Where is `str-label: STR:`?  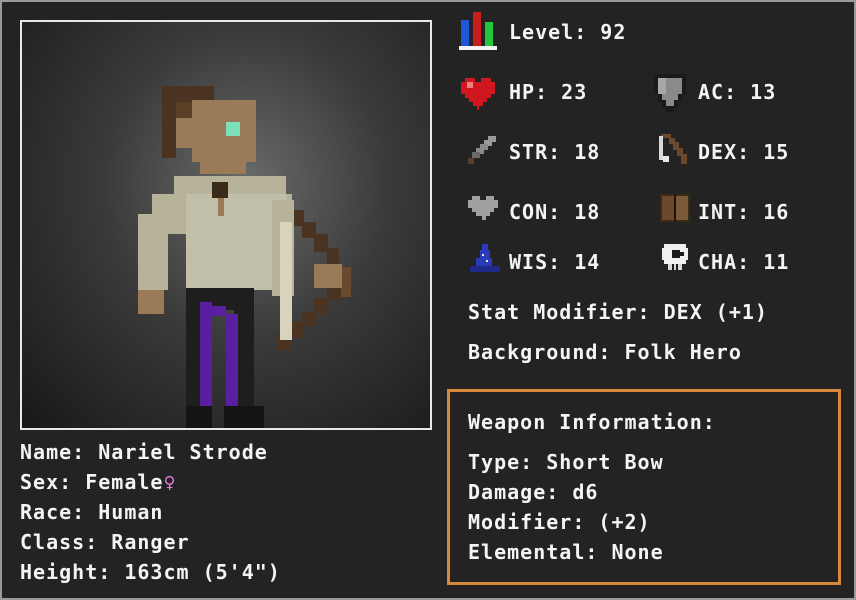 str-label: STR: is located at coordinates (535, 152).